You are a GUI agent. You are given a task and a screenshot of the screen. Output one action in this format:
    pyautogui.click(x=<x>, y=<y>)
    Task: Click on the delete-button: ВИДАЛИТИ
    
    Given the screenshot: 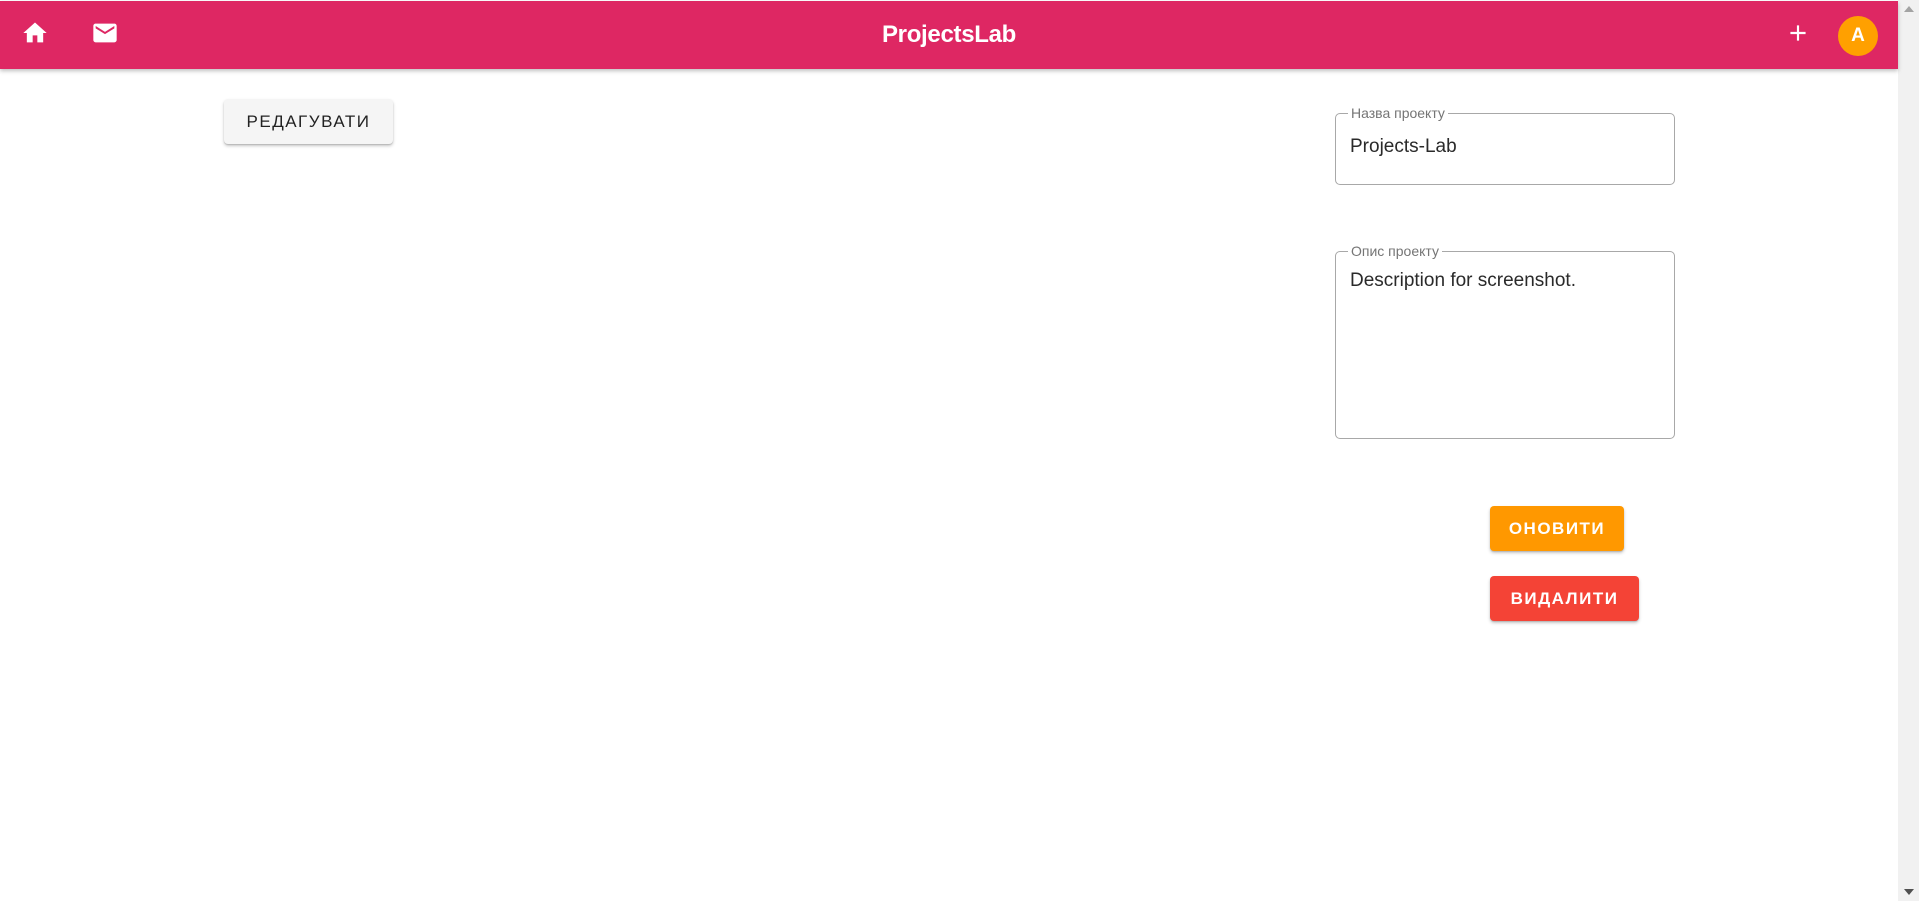 What is the action you would take?
    pyautogui.click(x=1564, y=598)
    